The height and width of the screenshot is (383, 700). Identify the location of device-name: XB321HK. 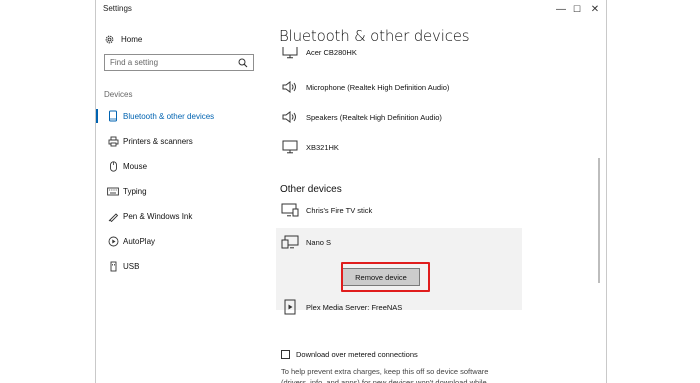
(322, 147).